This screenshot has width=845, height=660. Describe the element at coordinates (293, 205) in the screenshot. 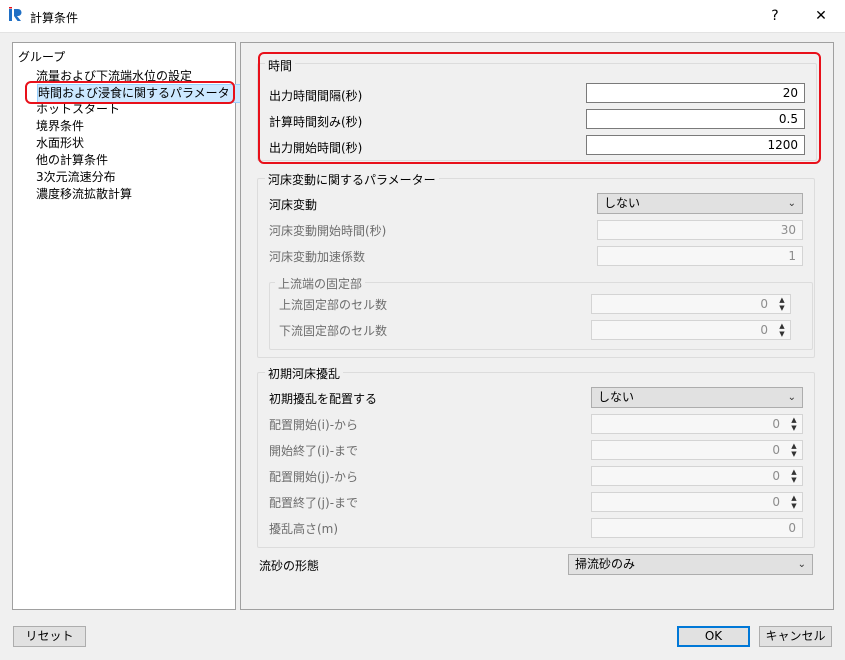

I see `bed-change-label: 河床変動` at that location.